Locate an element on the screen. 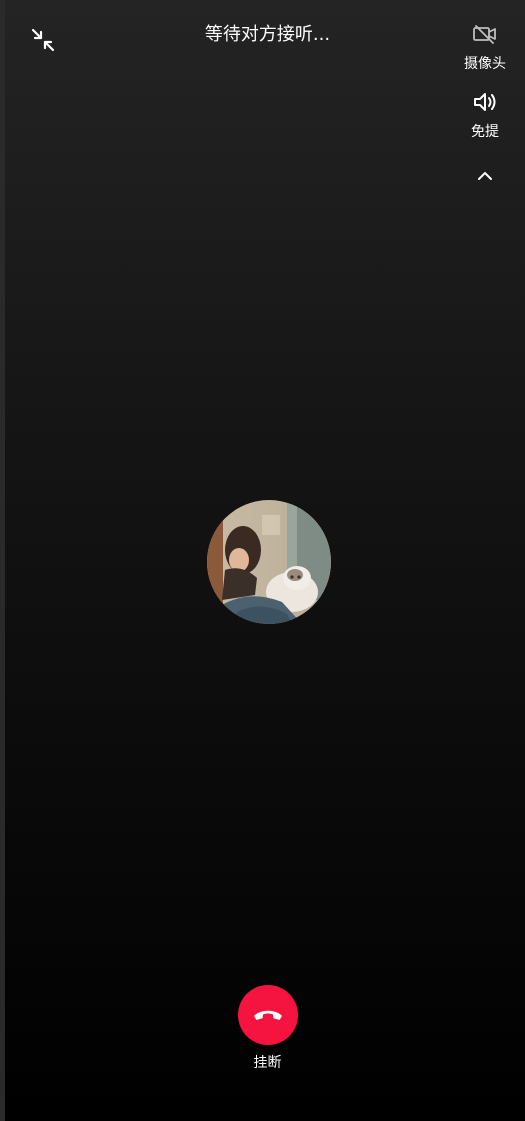  avatar-photo is located at coordinates (269, 562).